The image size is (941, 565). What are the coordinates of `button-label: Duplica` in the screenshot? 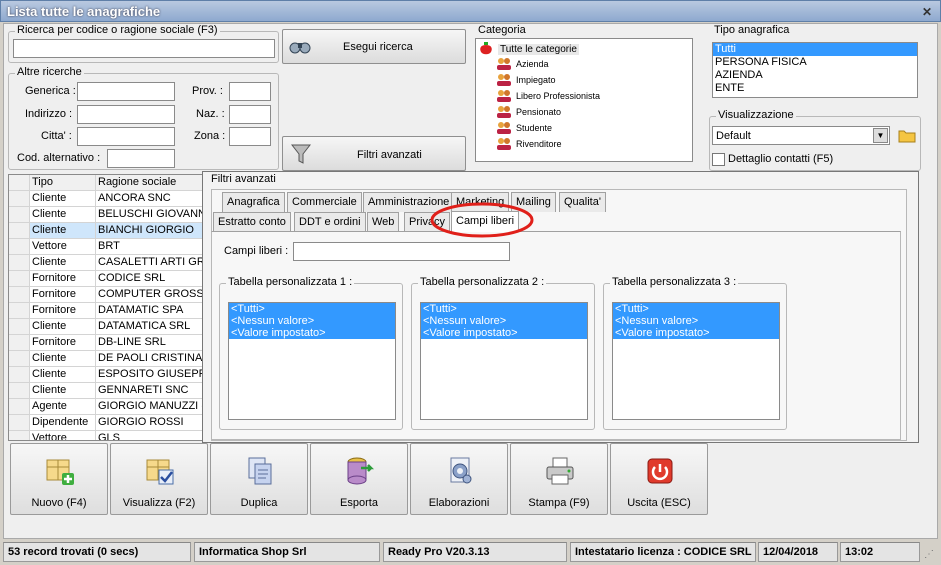 It's located at (259, 503).